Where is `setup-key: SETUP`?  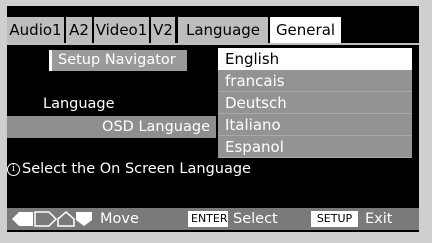 setup-key: SETUP is located at coordinates (334, 219).